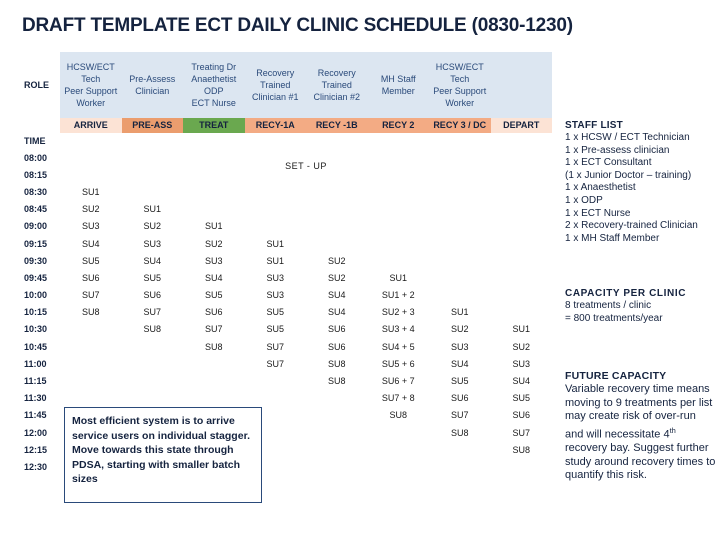 This screenshot has width=720, height=540. I want to click on time-cell: 08:45, so click(41, 209).